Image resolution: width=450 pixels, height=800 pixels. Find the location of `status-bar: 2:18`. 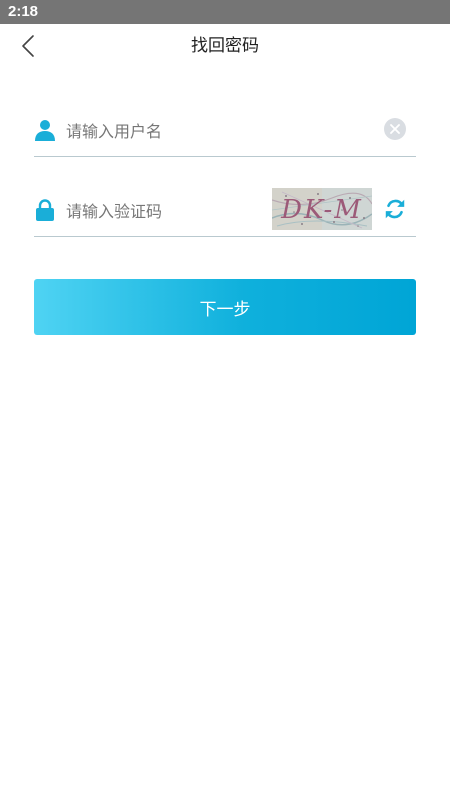

status-bar: 2:18 is located at coordinates (225, 12).